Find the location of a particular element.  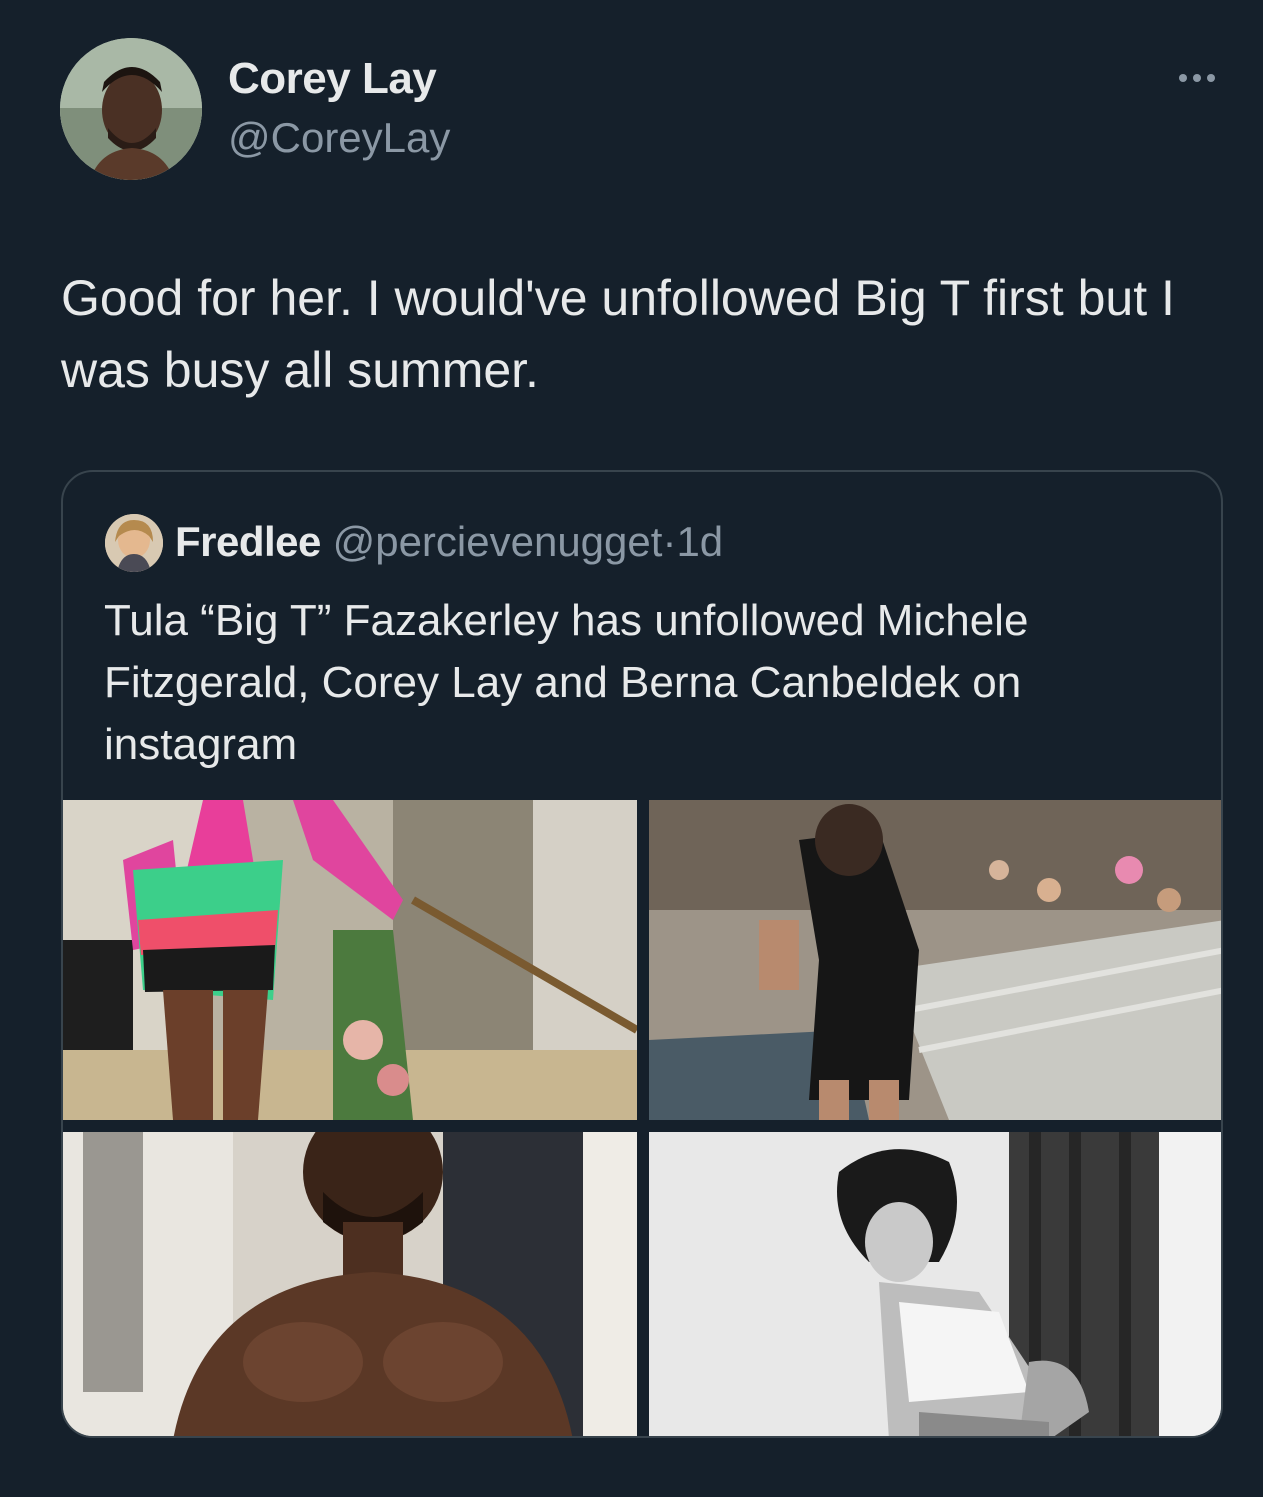

author-display-name: Corey Lay is located at coordinates (332, 79).